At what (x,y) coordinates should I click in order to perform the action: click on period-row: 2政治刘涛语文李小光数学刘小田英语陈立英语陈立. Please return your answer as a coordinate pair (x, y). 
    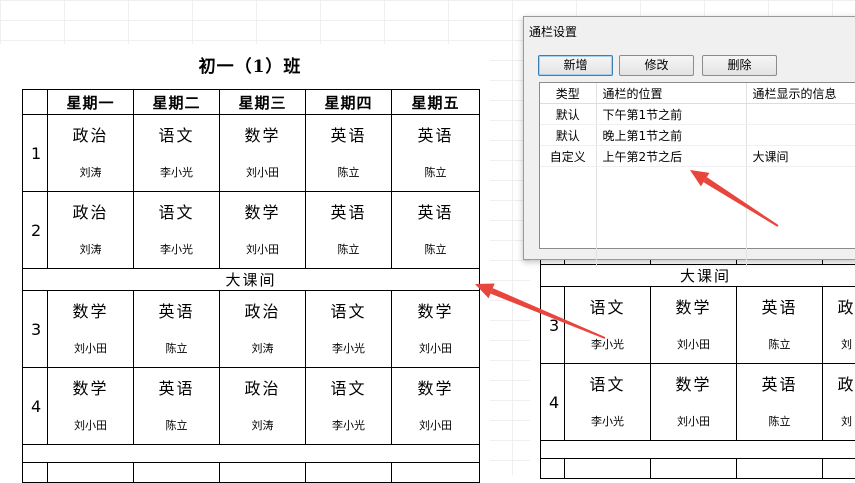
    Looking at the image, I should click on (251, 230).